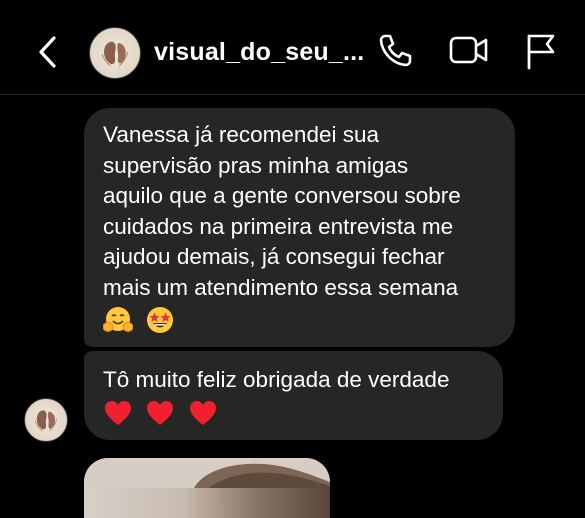 The height and width of the screenshot is (518, 585). Describe the element at coordinates (540, 51) in the screenshot. I see `flag-icon` at that location.